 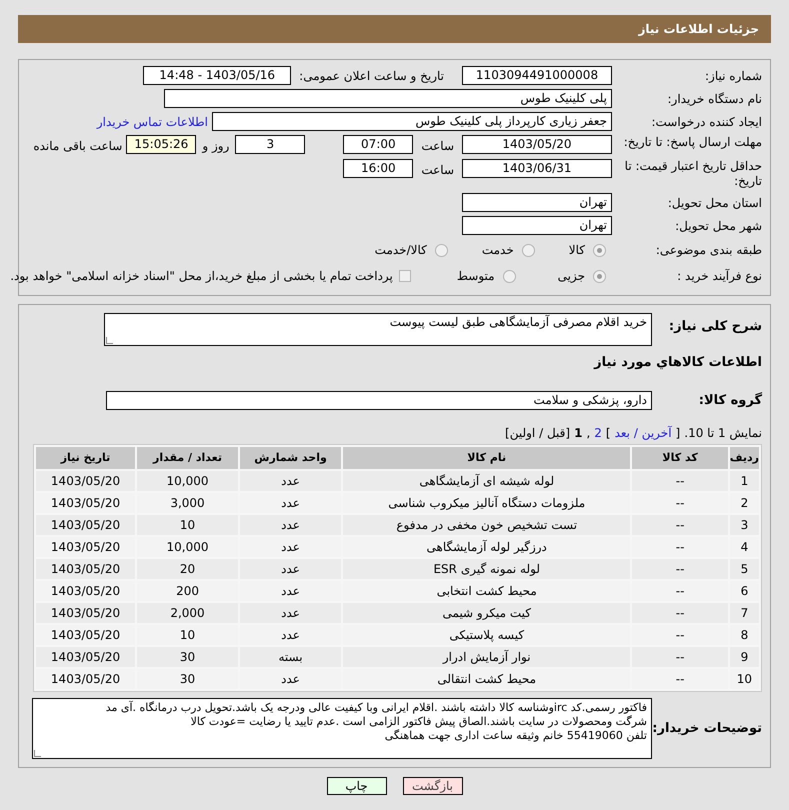 I want to click on pagination-text: [, so click(x=678, y=433).